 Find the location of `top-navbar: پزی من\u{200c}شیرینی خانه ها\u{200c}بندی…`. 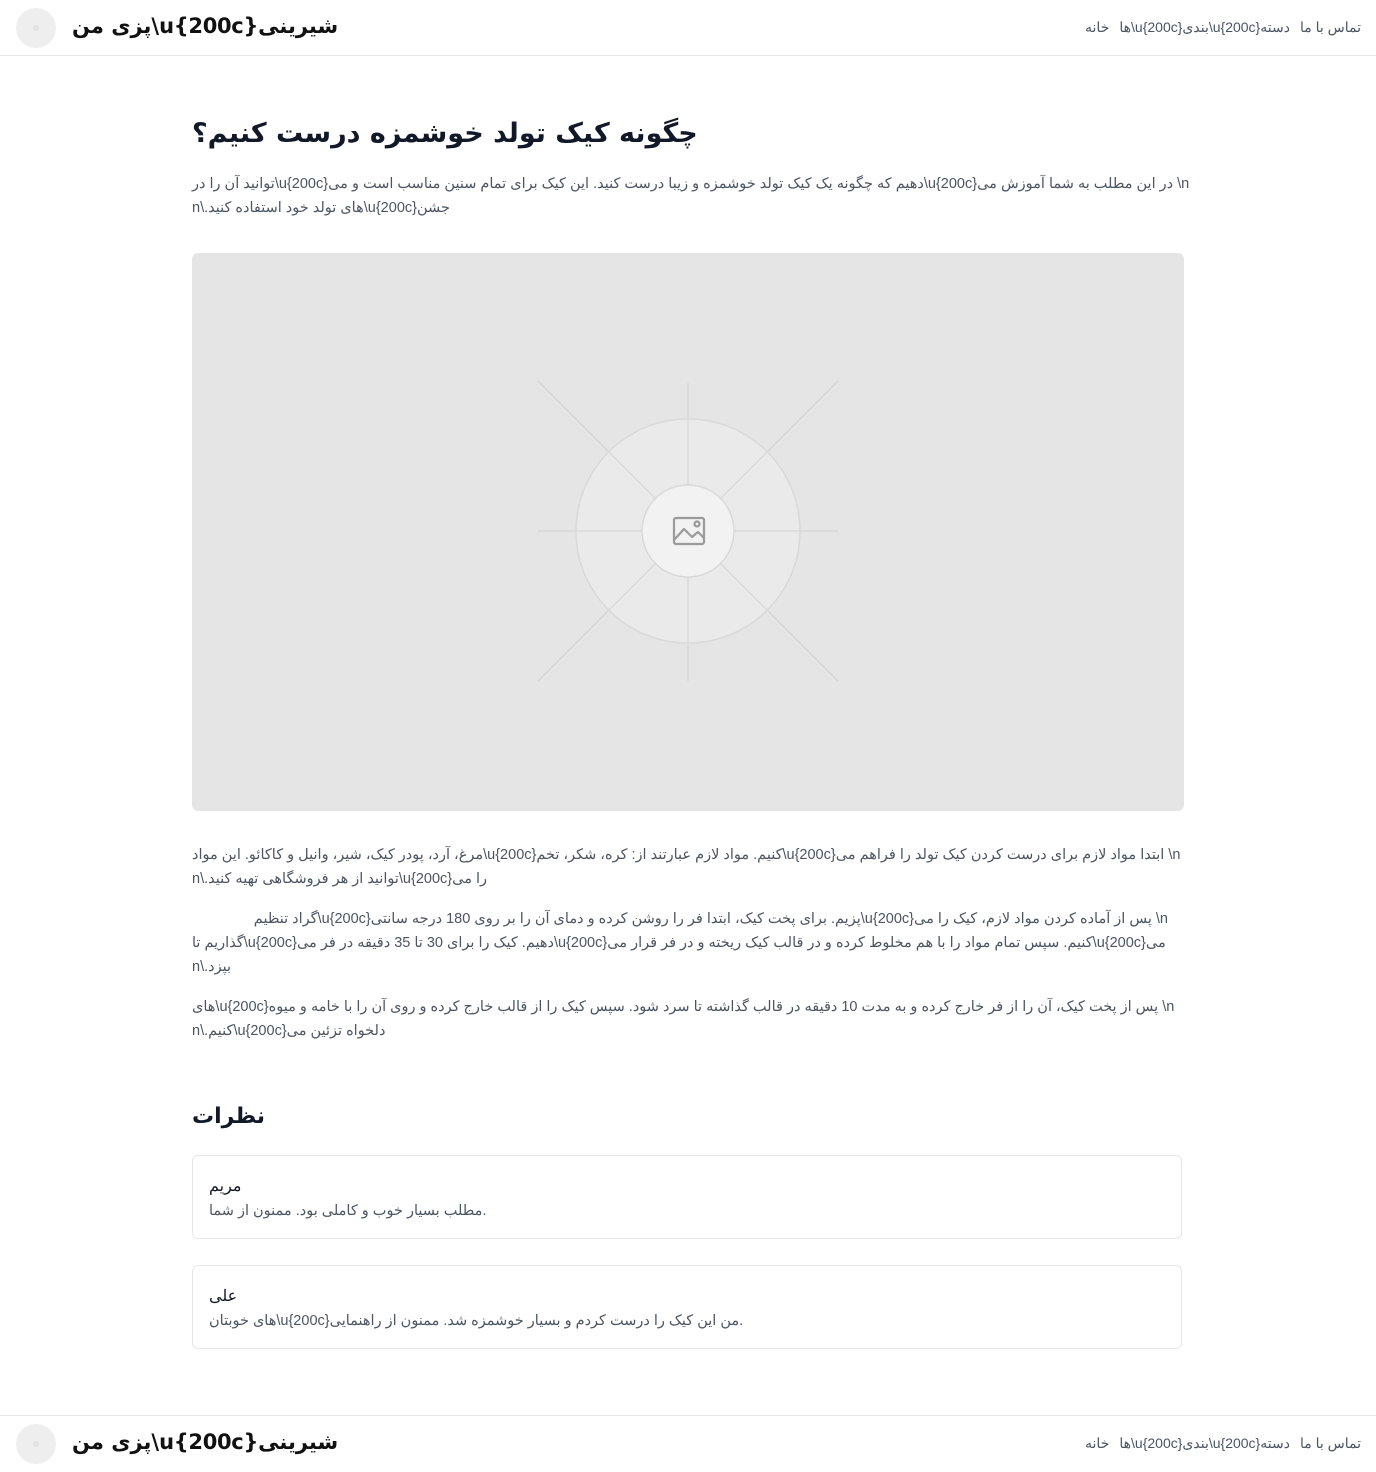

top-navbar: پزی من\u{200c}شیرینی خانه ها\u{200c}بندی… is located at coordinates (688, 28).